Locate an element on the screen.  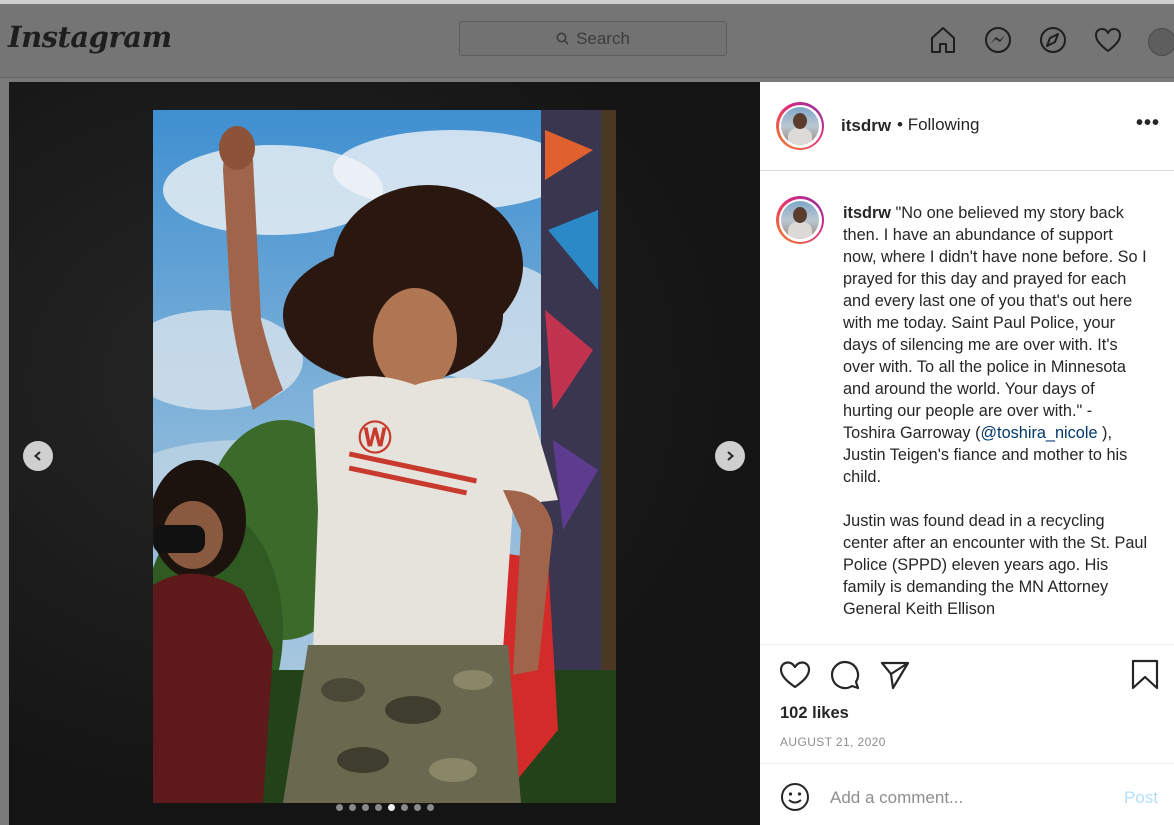
share-button is located at coordinates (895, 677).